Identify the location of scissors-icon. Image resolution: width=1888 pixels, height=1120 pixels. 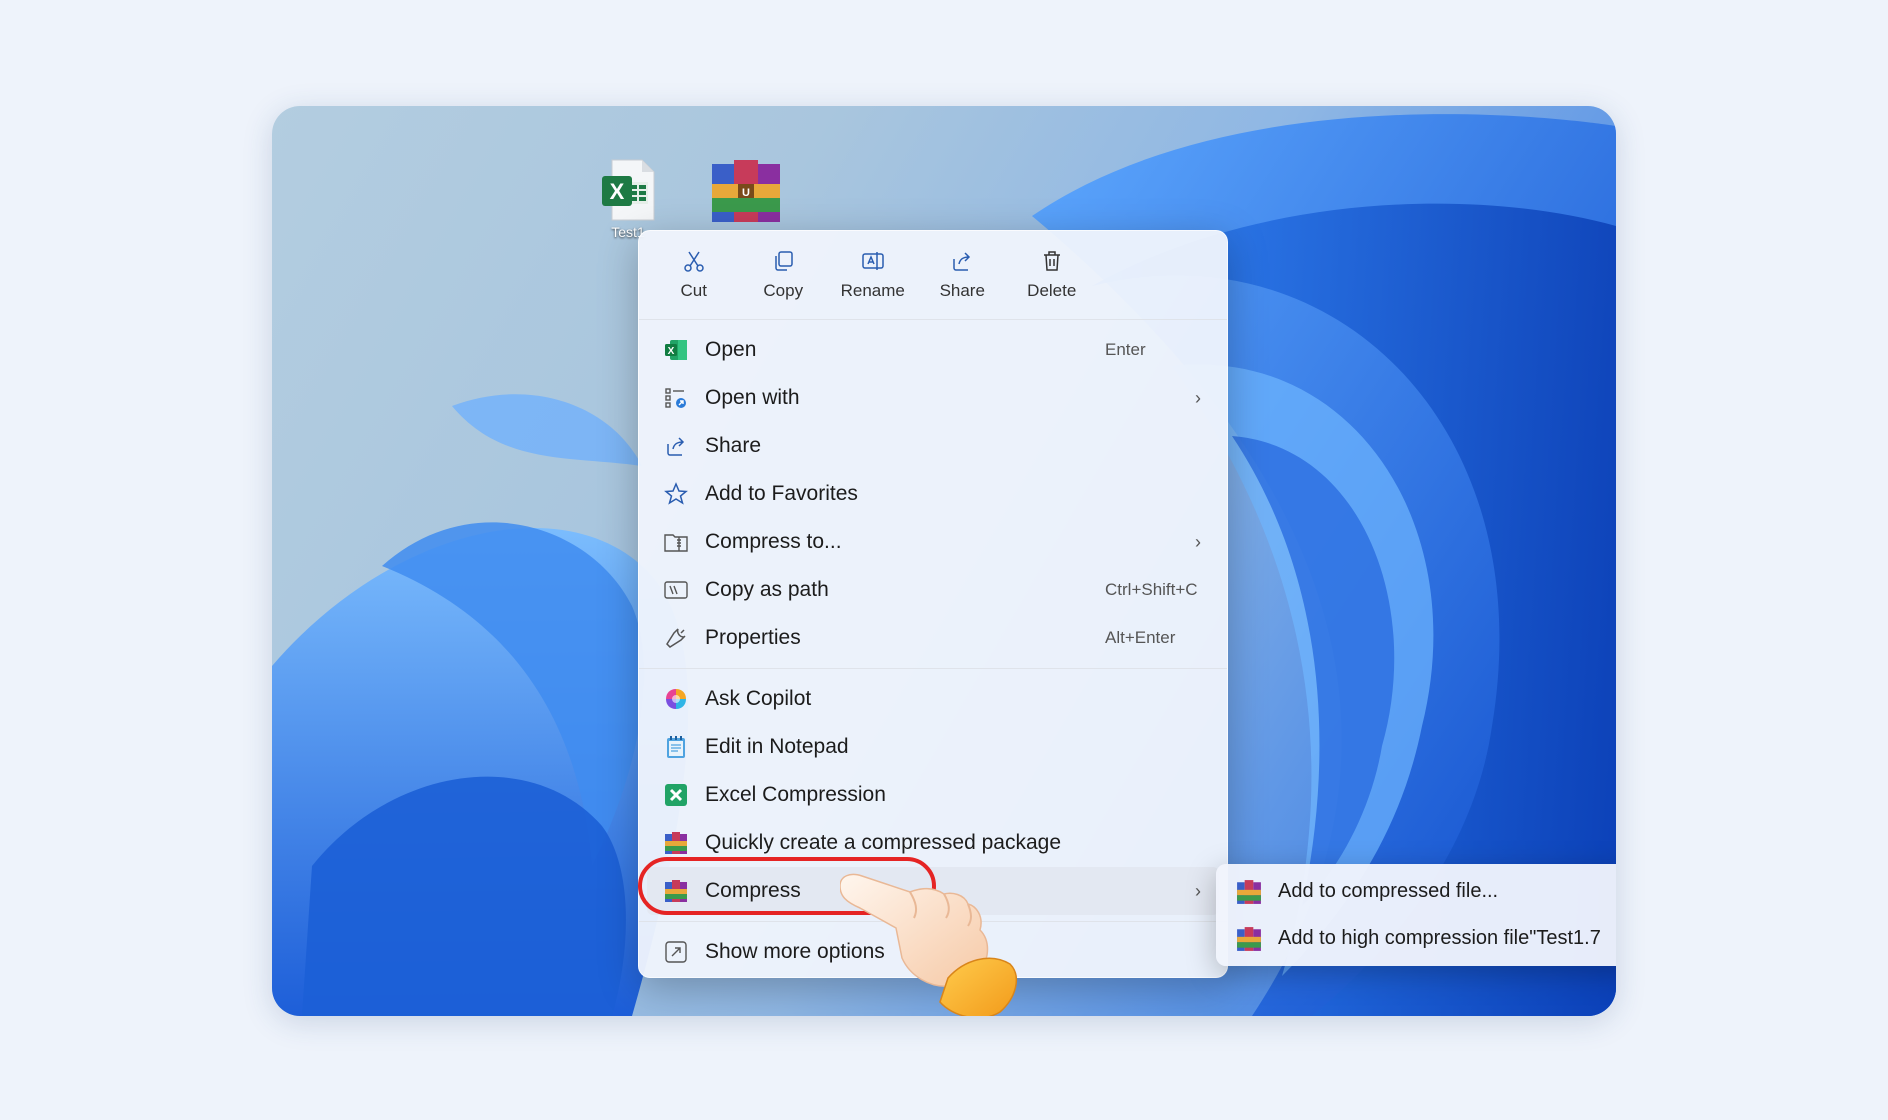
(694, 261).